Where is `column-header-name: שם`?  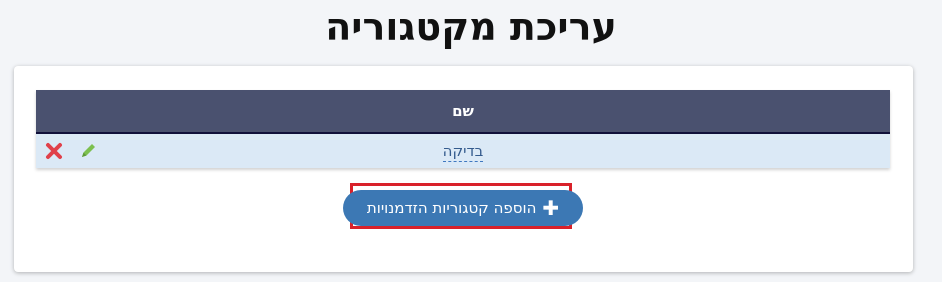
column-header-name: שם is located at coordinates (463, 112).